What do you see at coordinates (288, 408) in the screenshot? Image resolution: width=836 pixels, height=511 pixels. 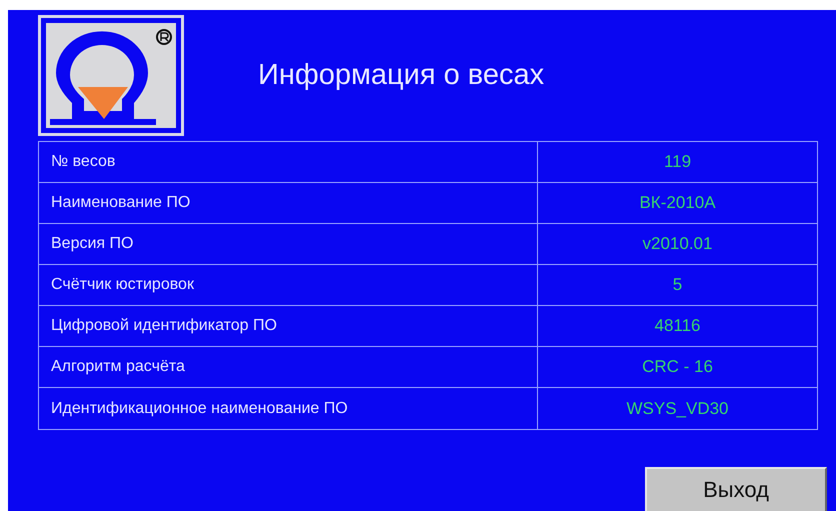 I see `row-label: Идентификационное наименование ПО` at bounding box center [288, 408].